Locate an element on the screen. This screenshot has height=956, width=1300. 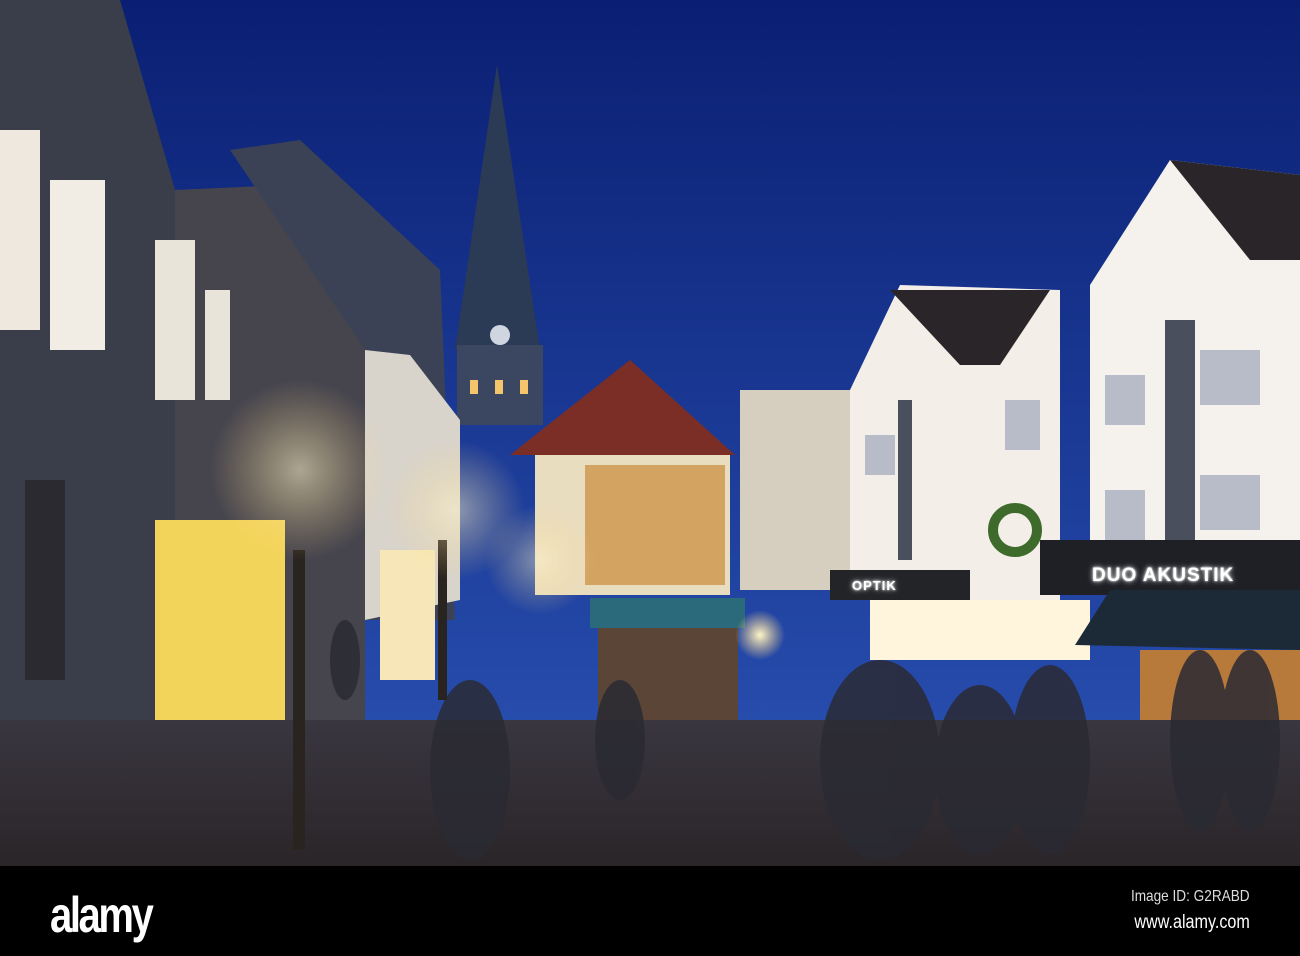
alamy-logo: alamy is located at coordinates (102, 915).